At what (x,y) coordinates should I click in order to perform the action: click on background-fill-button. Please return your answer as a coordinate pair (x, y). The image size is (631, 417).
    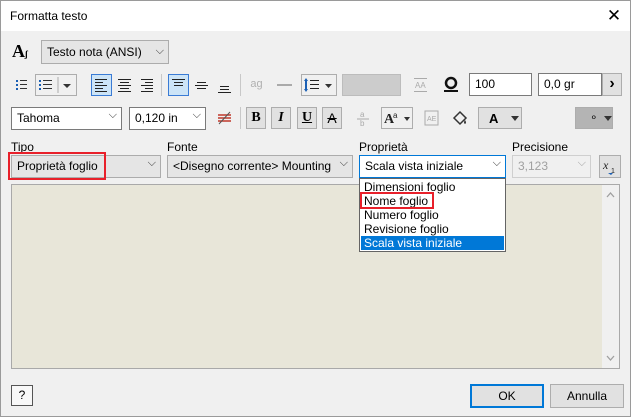
    Looking at the image, I should click on (459, 118).